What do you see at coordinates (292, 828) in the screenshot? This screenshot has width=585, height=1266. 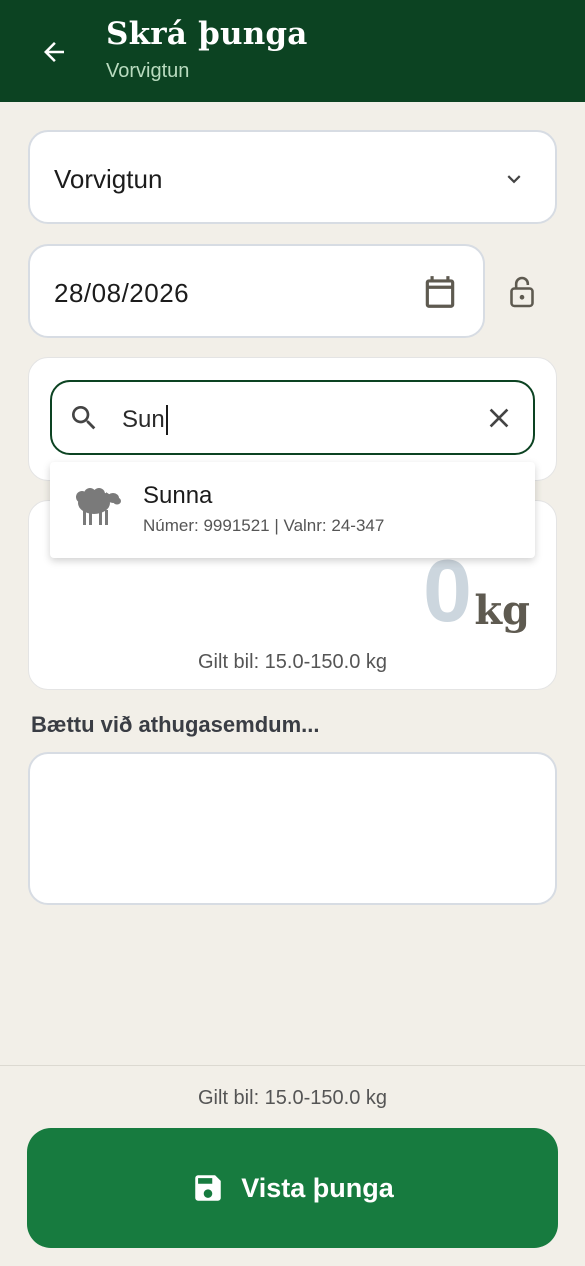 I see `notes-textarea` at bounding box center [292, 828].